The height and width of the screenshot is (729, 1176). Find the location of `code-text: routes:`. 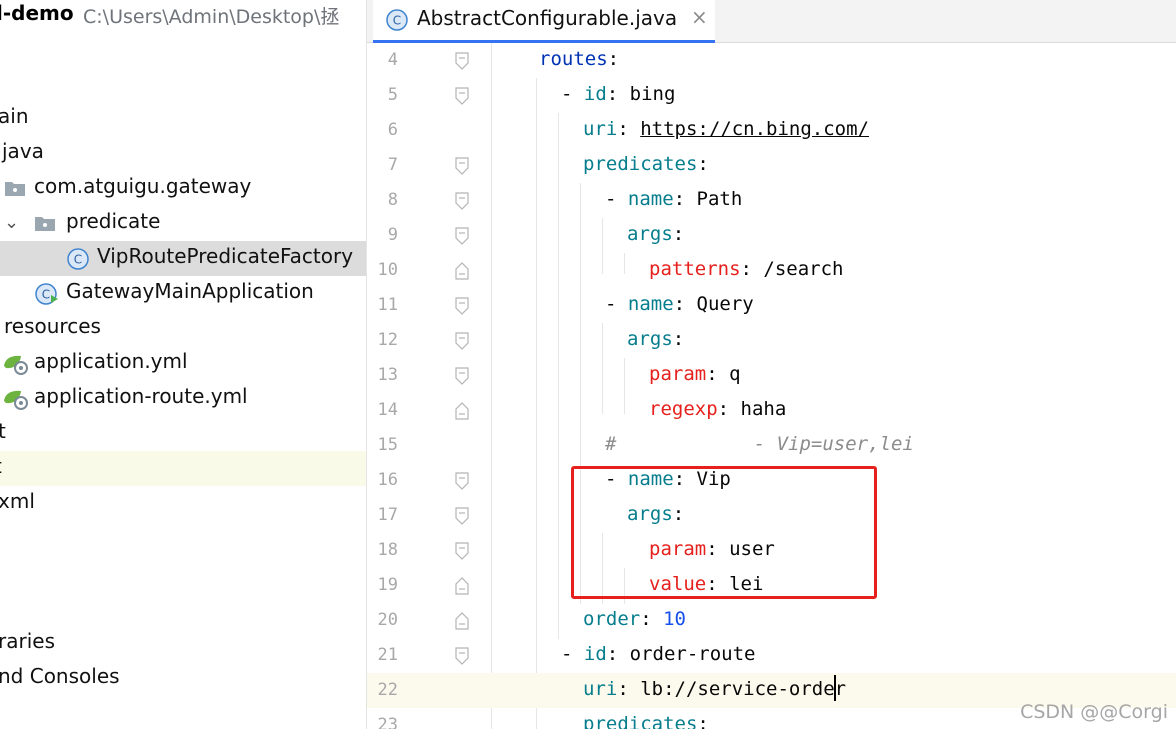

code-text: routes: is located at coordinates (579, 59).